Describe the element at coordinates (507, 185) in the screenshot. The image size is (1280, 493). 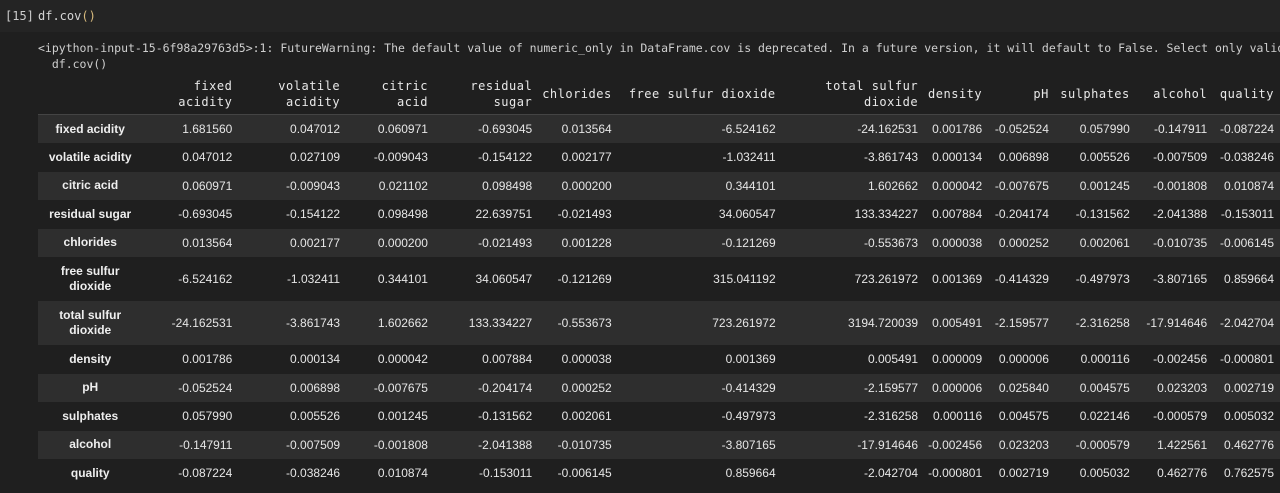
I see `table-cell: 0.098498` at that location.